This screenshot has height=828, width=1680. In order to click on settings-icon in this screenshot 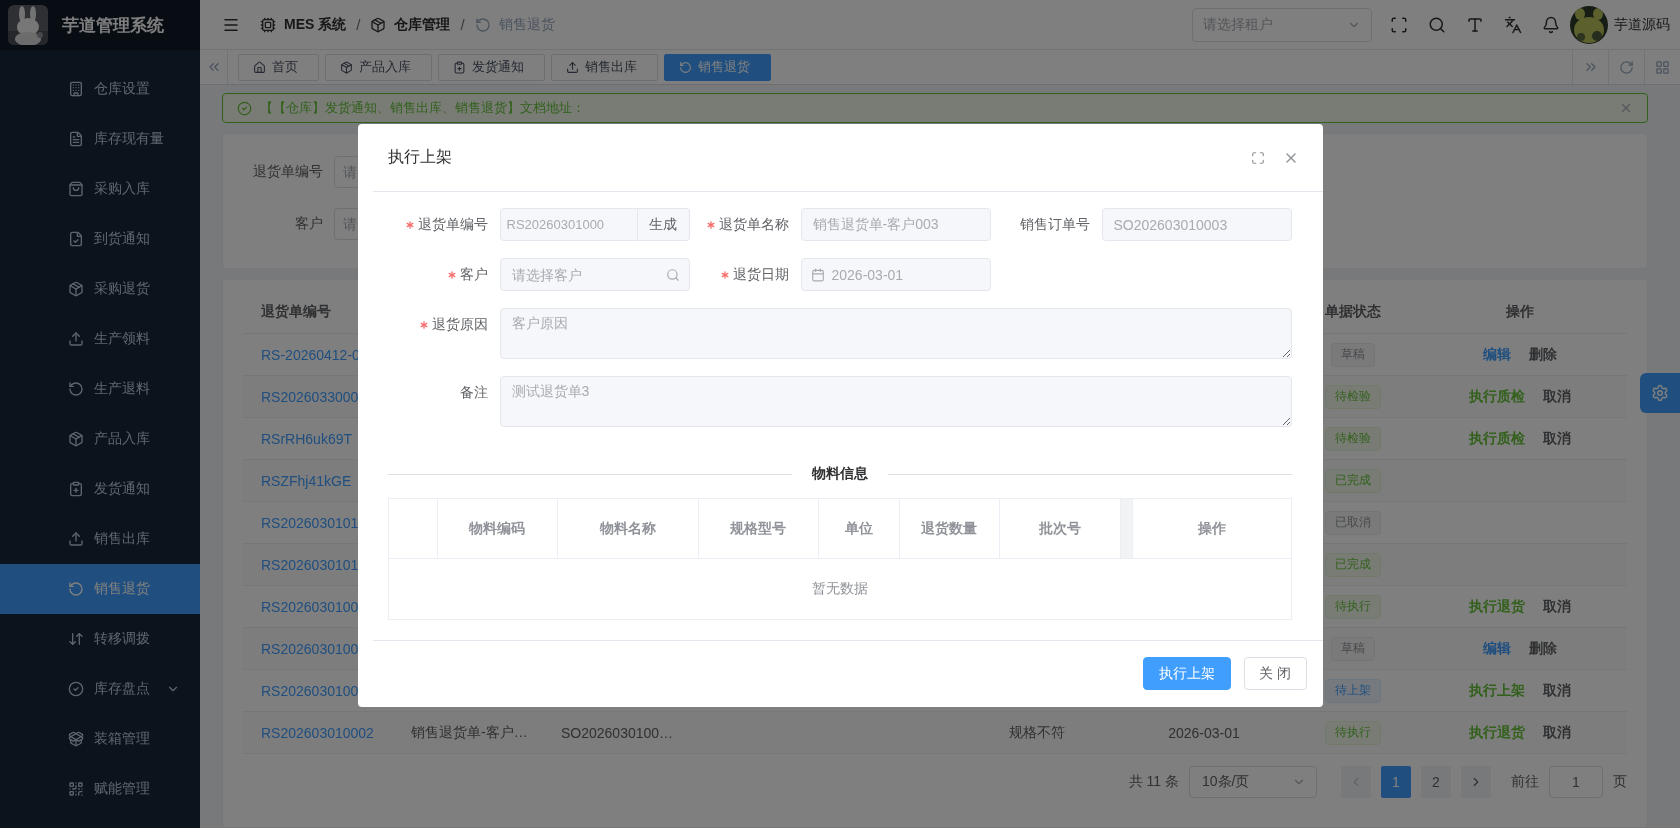, I will do `click(1660, 393)`.